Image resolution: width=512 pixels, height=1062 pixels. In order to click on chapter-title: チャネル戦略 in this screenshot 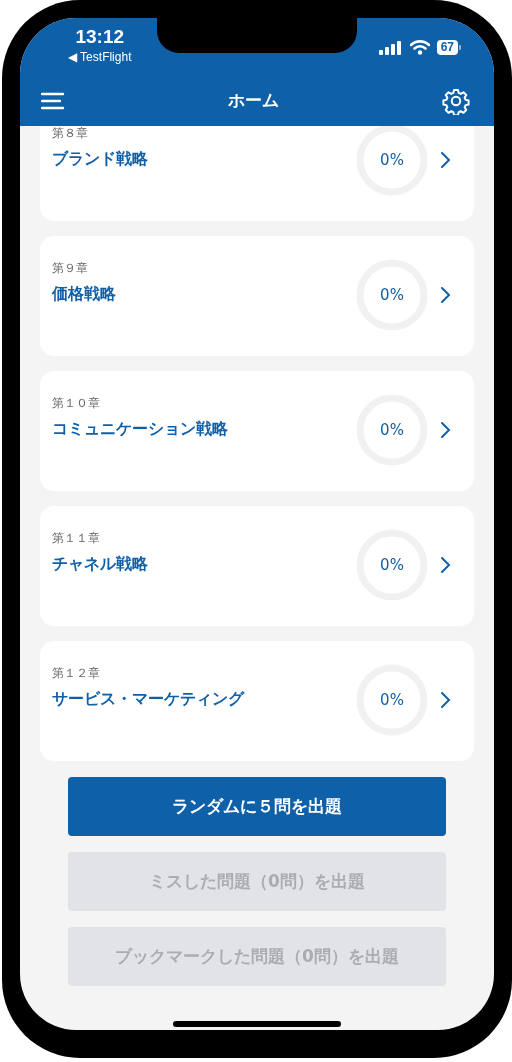, I will do `click(100, 564)`.